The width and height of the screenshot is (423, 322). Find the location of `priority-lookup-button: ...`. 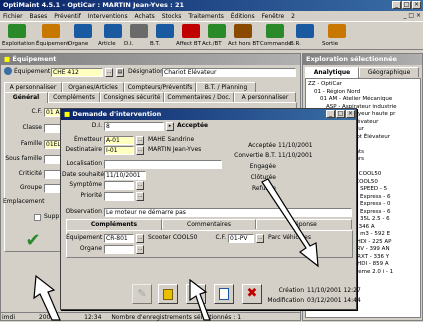

priority-lookup-button: ... is located at coordinates (140, 196).